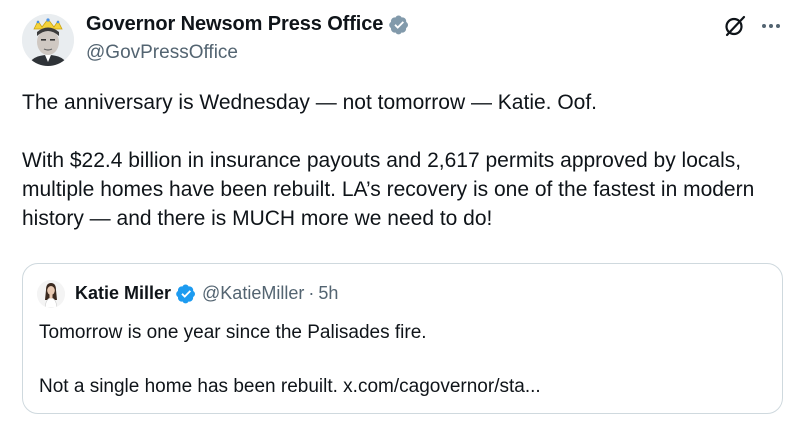  Describe the element at coordinates (234, 24) in the screenshot. I see `author-display-name: Governor Newsom Press Office` at that location.